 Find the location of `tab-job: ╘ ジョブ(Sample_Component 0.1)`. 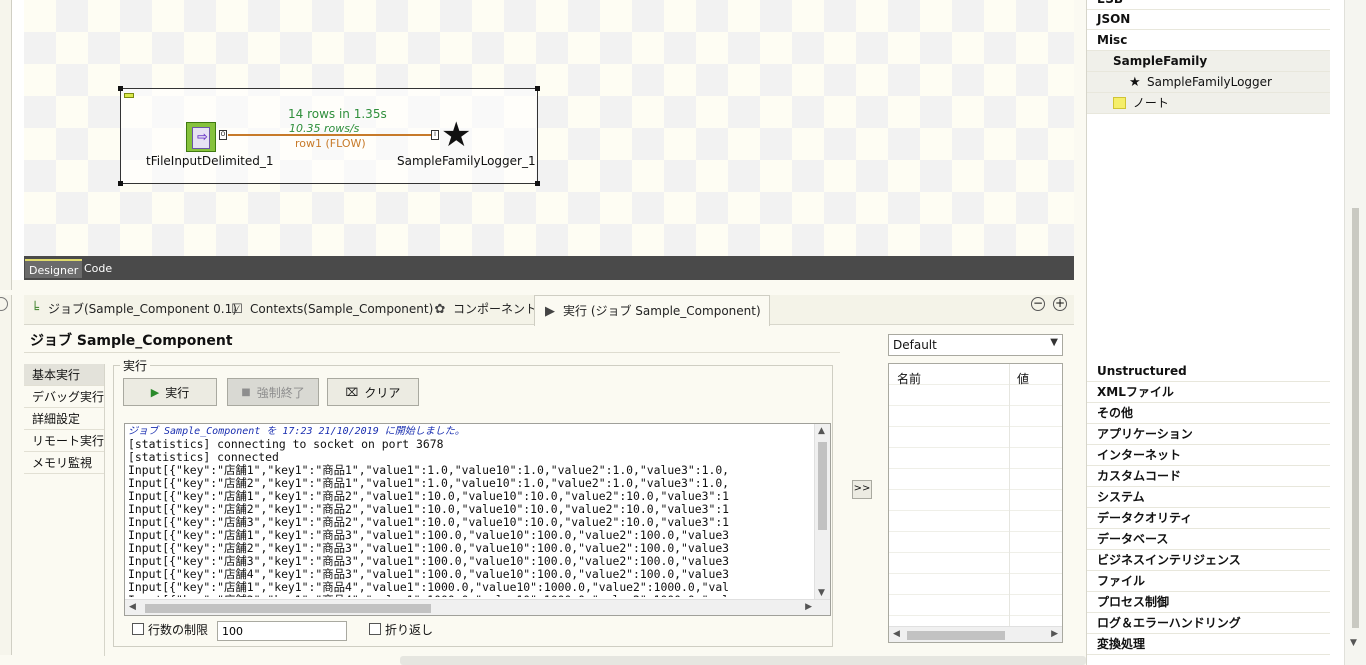

tab-job: ╘ ジョブ(Sample_Component 0.1) is located at coordinates (132, 309).